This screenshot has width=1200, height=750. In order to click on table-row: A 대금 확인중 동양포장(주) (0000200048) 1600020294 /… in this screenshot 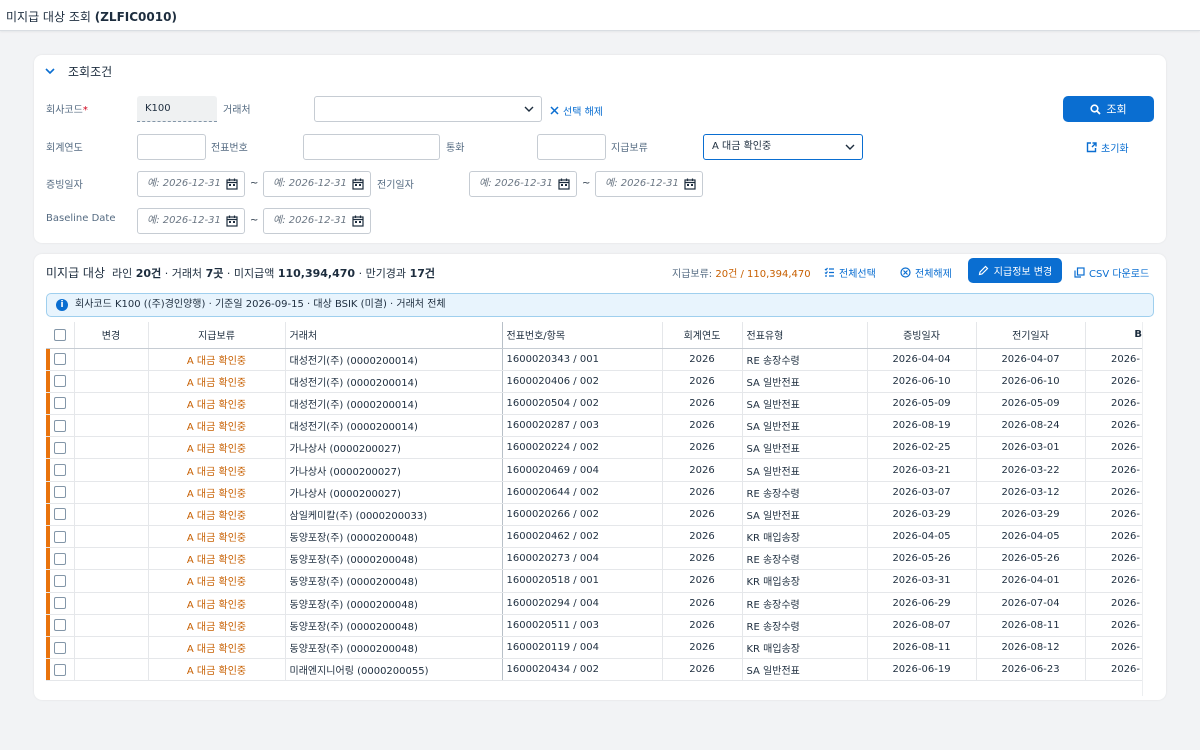, I will do `click(594, 603)`.